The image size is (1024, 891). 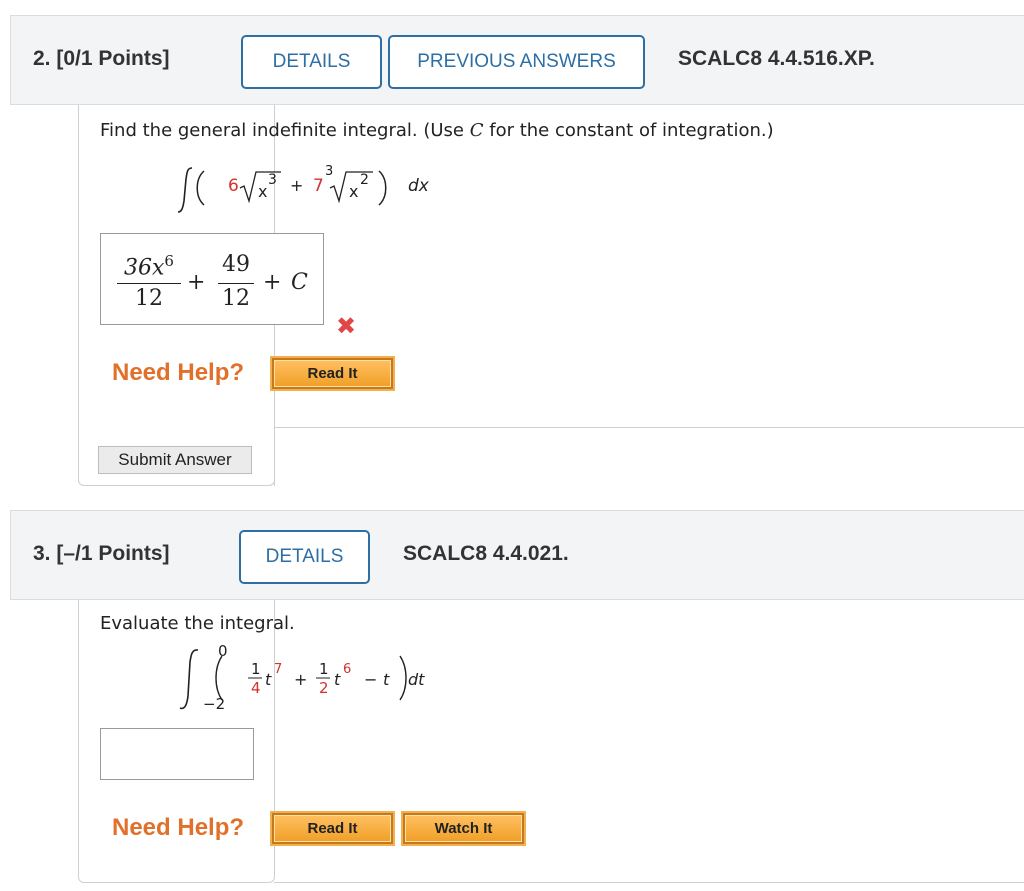 What do you see at coordinates (346, 326) in the screenshot?
I see `incorrect-icon: ✖` at bounding box center [346, 326].